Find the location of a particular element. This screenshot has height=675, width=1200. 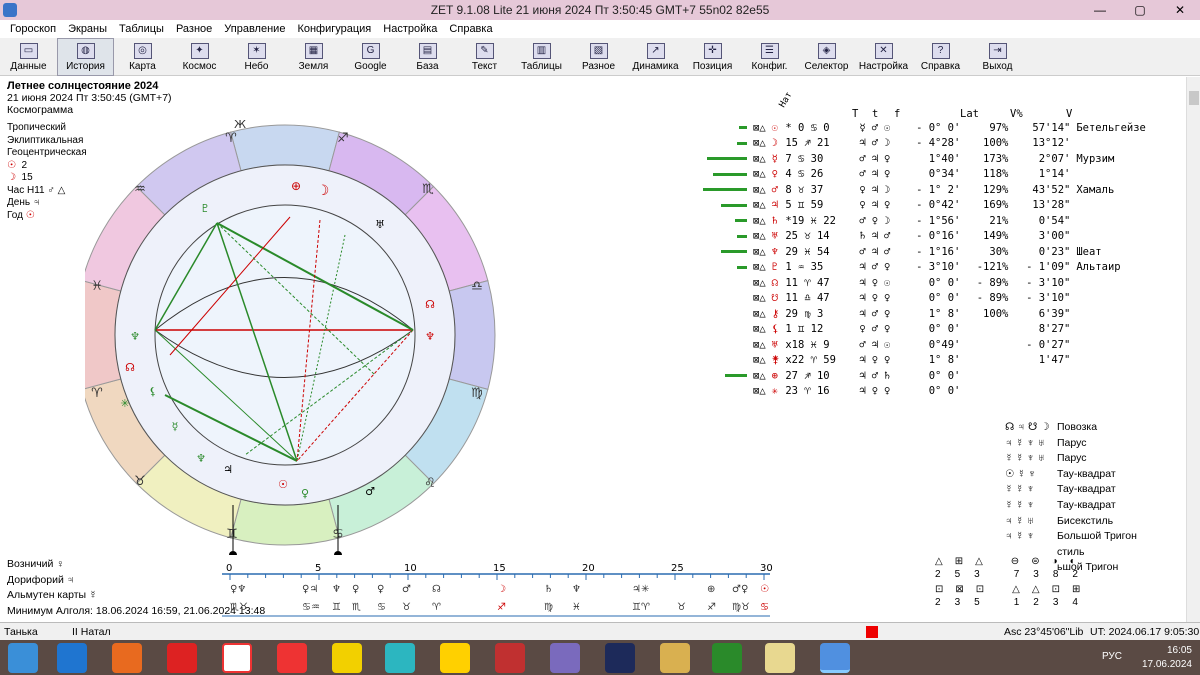

planet-row: ⊠△ ♅ x18 ♓ 9 ♂ ♃ ☉ 0°49' - 0'27" is located at coordinates (924, 345).